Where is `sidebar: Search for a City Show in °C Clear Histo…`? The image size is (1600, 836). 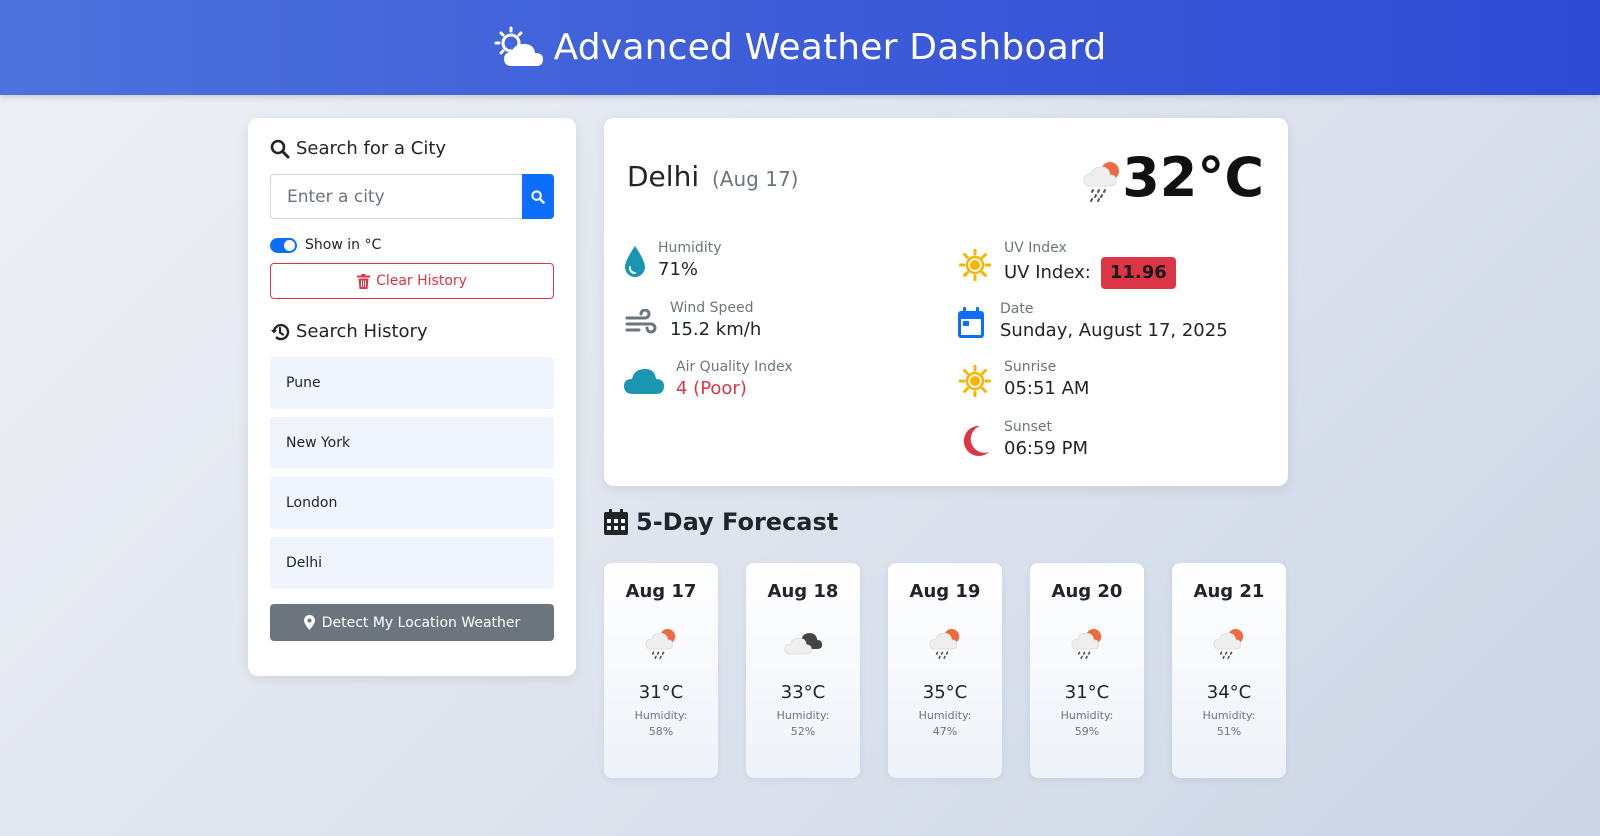
sidebar: Search for a City Show in °C Clear Histo… is located at coordinates (412, 397).